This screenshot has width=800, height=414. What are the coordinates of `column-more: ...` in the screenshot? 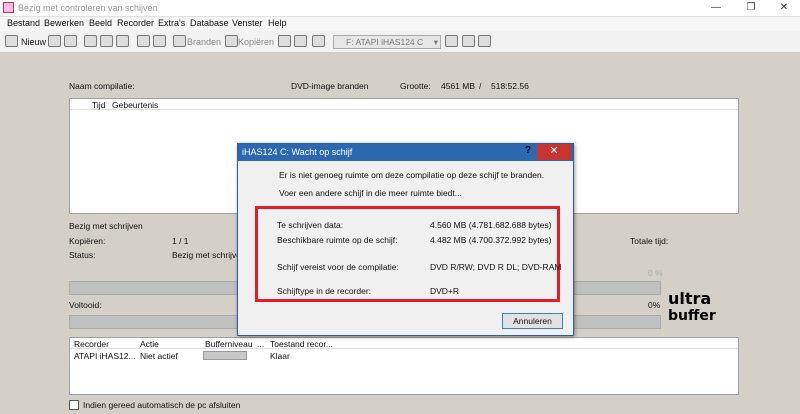 It's located at (260, 344).